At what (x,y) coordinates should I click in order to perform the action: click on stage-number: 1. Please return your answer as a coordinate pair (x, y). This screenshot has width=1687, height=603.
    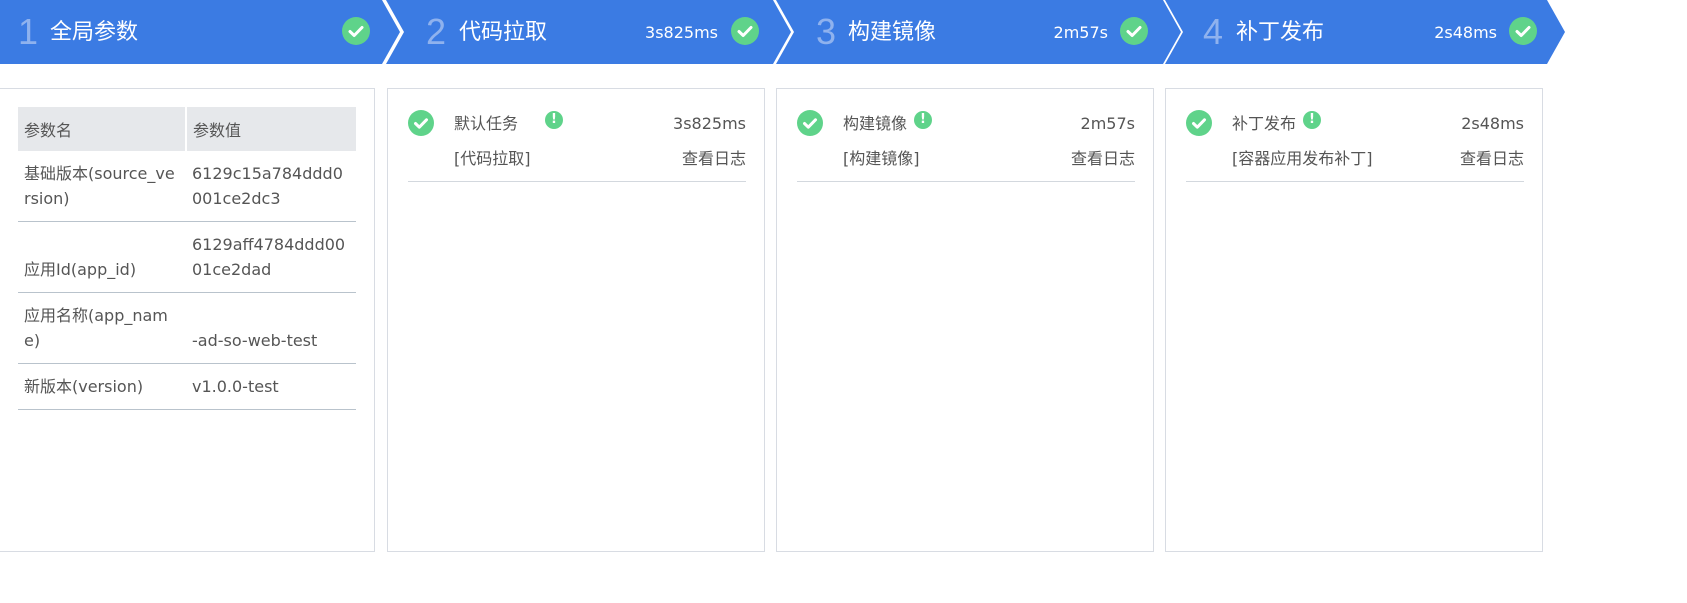
    Looking at the image, I should click on (28, 31).